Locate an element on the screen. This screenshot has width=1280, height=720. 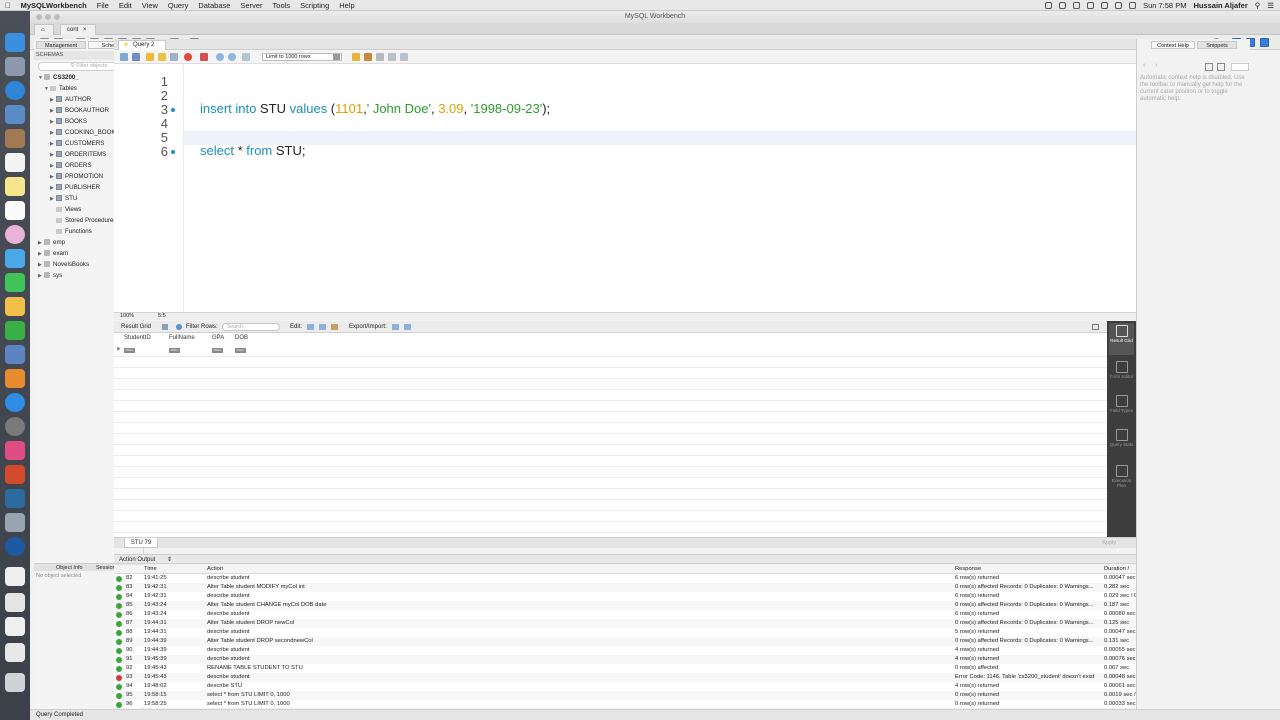
battery-icon is located at coordinates (1105, 5).